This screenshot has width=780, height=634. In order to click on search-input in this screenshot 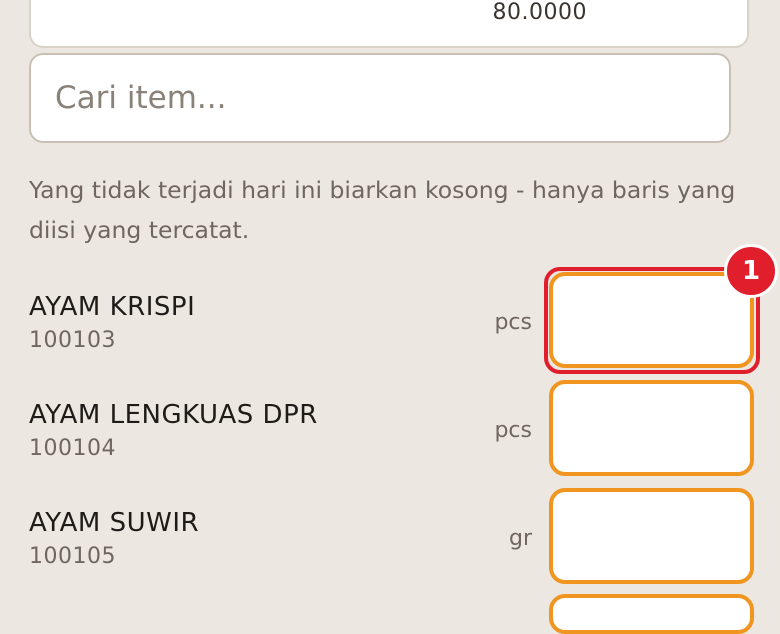, I will do `click(380, 98)`.